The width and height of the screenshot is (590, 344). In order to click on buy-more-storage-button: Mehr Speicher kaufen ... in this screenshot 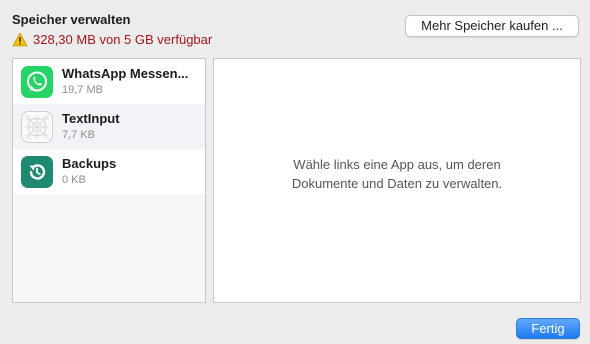, I will do `click(492, 26)`.